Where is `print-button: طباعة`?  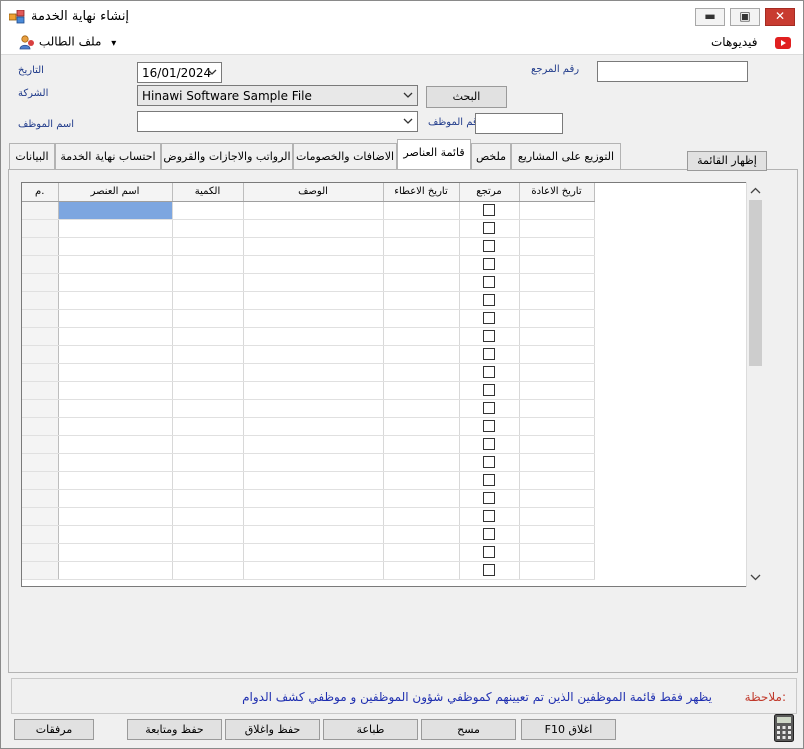
print-button: طباعة is located at coordinates (370, 729).